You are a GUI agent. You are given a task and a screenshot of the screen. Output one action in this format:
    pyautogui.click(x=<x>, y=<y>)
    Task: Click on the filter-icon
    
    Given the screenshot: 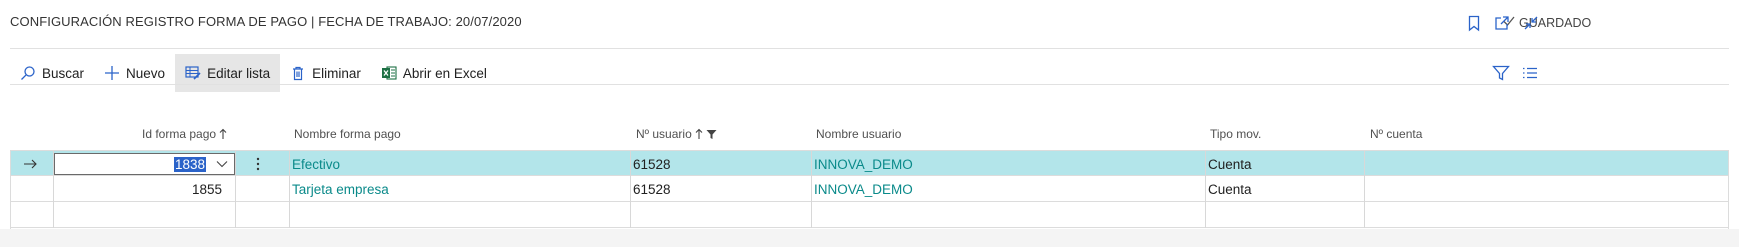 What is the action you would take?
    pyautogui.click(x=1501, y=73)
    